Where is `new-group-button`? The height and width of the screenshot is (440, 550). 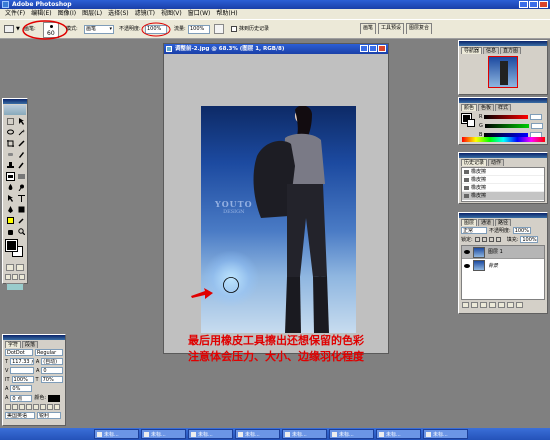
new-group-button is located at coordinates (501, 305).